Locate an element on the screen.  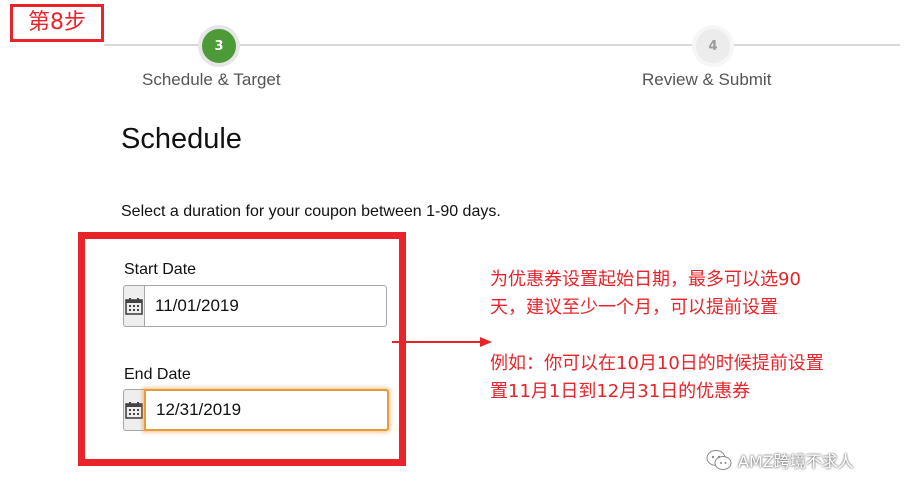
arrow-right-icon is located at coordinates (442, 342).